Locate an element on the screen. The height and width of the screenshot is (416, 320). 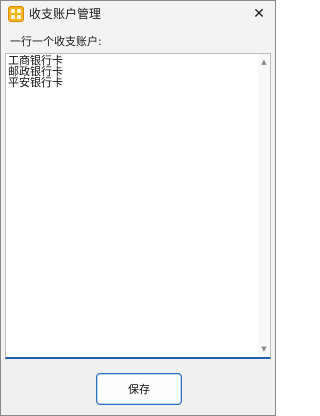
vertical-scrollbar: ▲ ▼ is located at coordinates (264, 205).